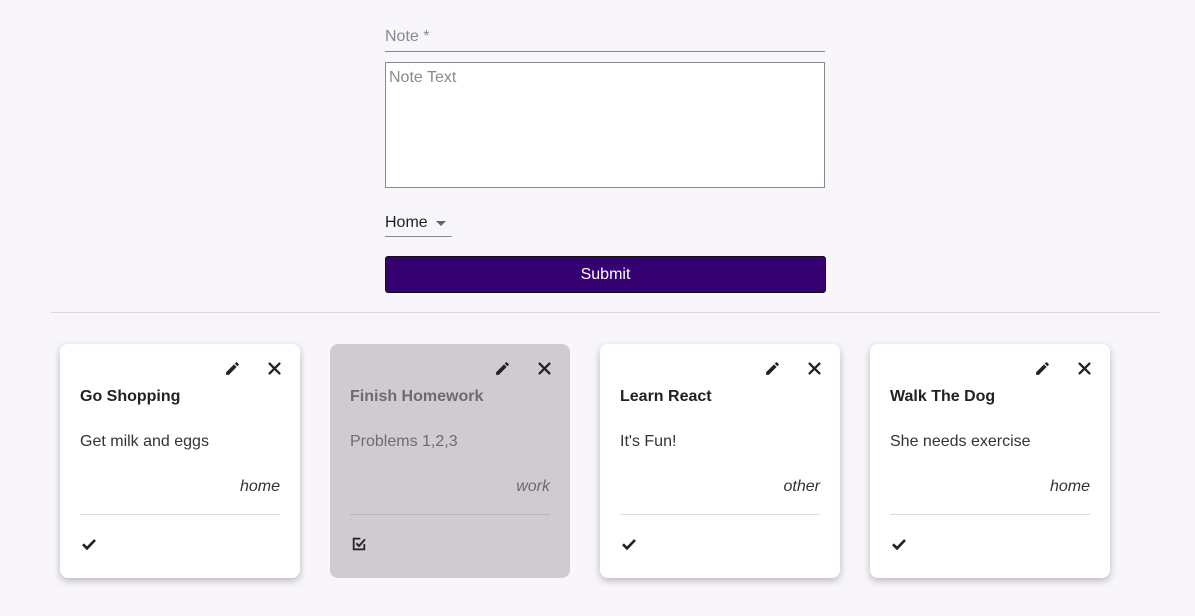  Describe the element at coordinates (605, 312) in the screenshot. I see `section-divider` at that location.